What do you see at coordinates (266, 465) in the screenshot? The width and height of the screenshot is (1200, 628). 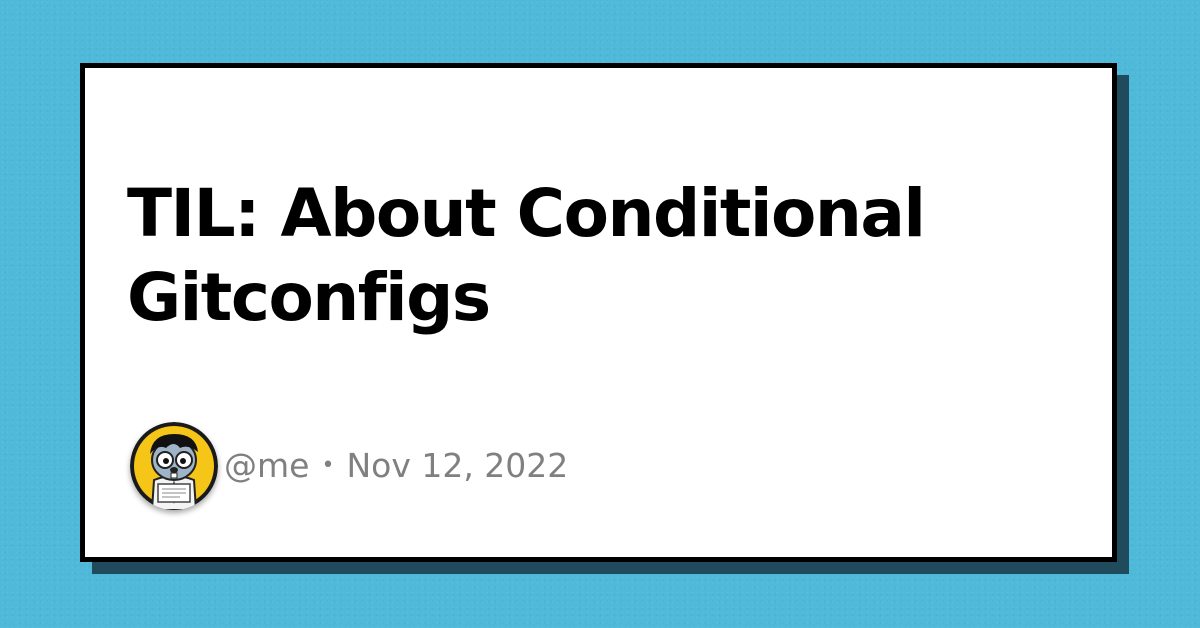 I see `post-author: @me` at bounding box center [266, 465].